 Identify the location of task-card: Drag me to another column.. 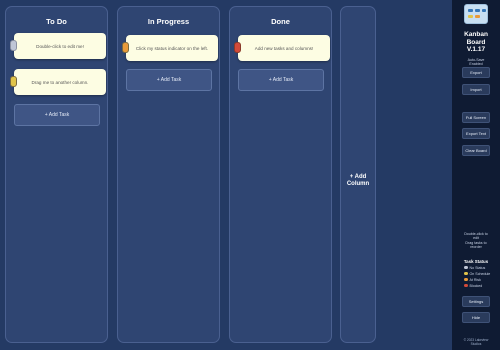
(58, 82).